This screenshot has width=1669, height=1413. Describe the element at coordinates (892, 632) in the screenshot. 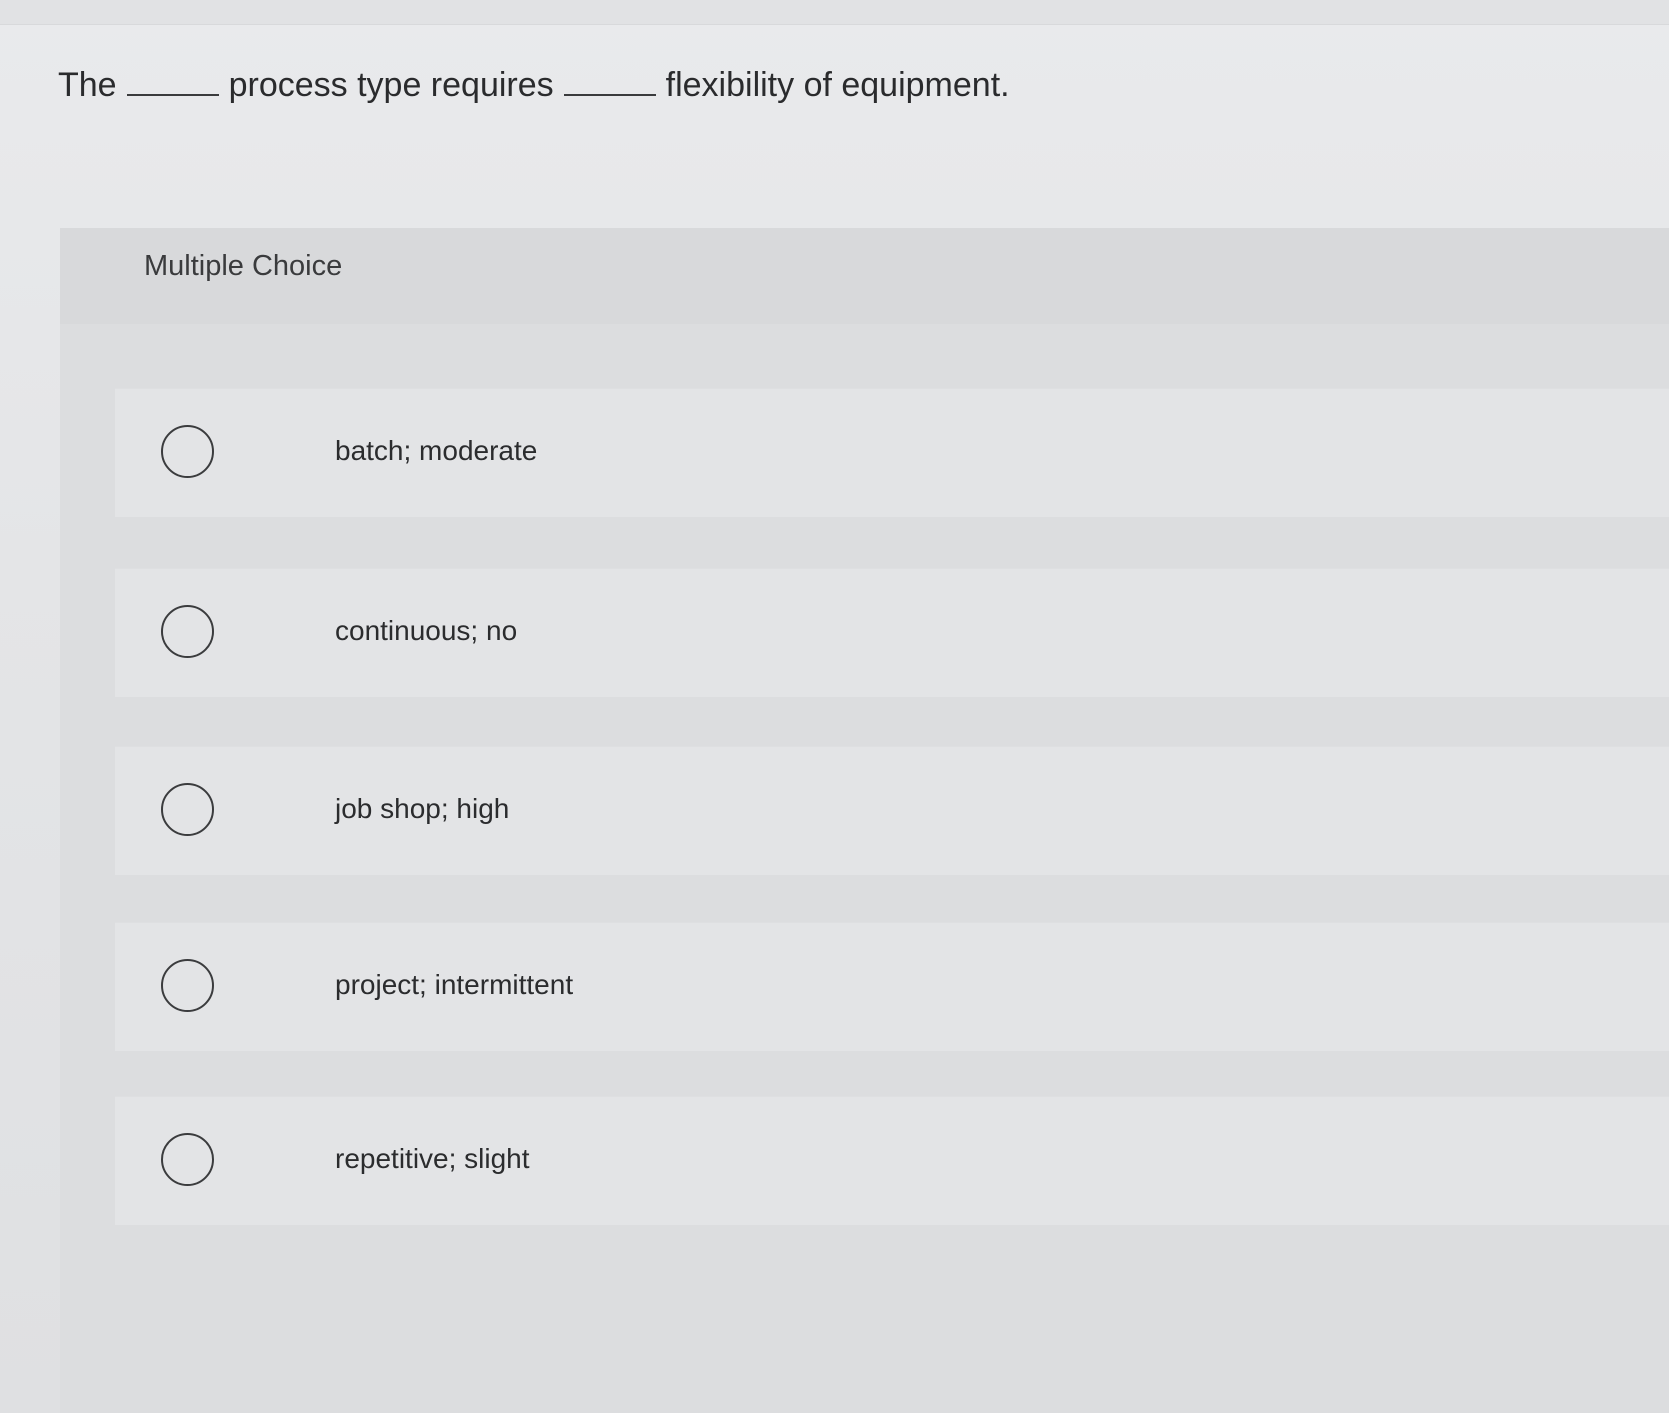

I see `option-row: continuous; no` at that location.